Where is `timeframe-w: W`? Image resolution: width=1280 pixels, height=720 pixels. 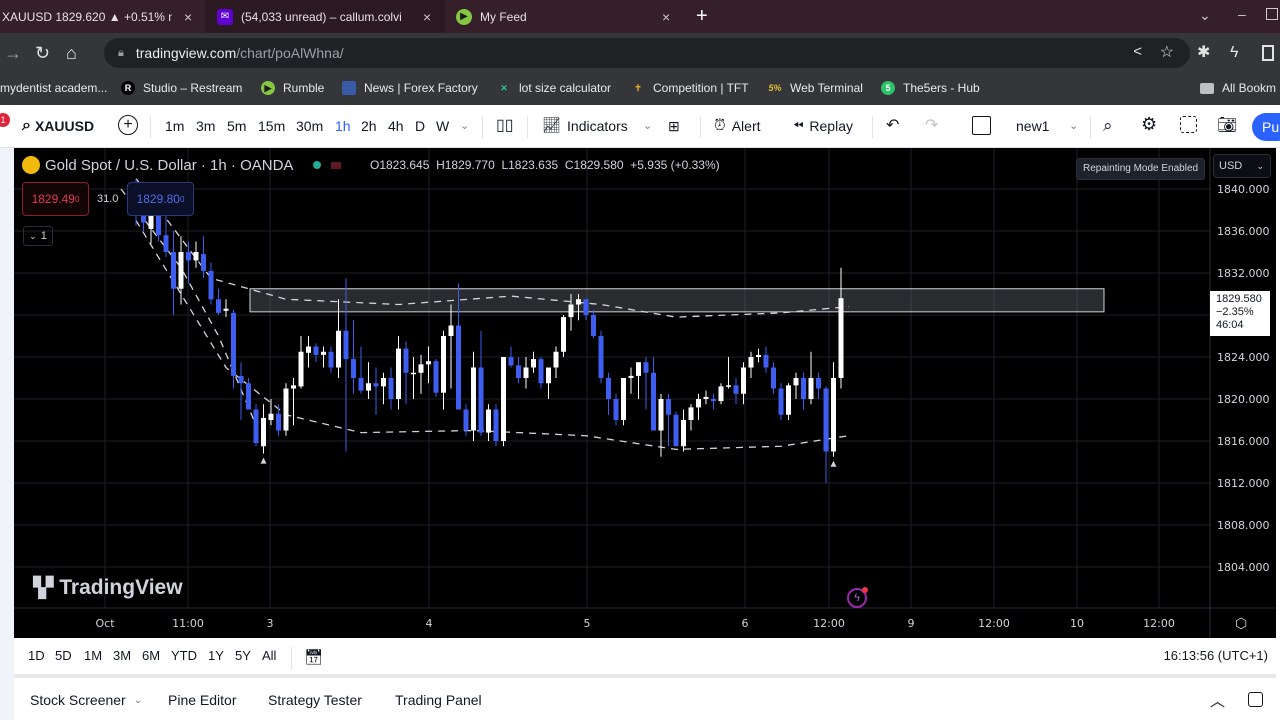
timeframe-w: W is located at coordinates (442, 126).